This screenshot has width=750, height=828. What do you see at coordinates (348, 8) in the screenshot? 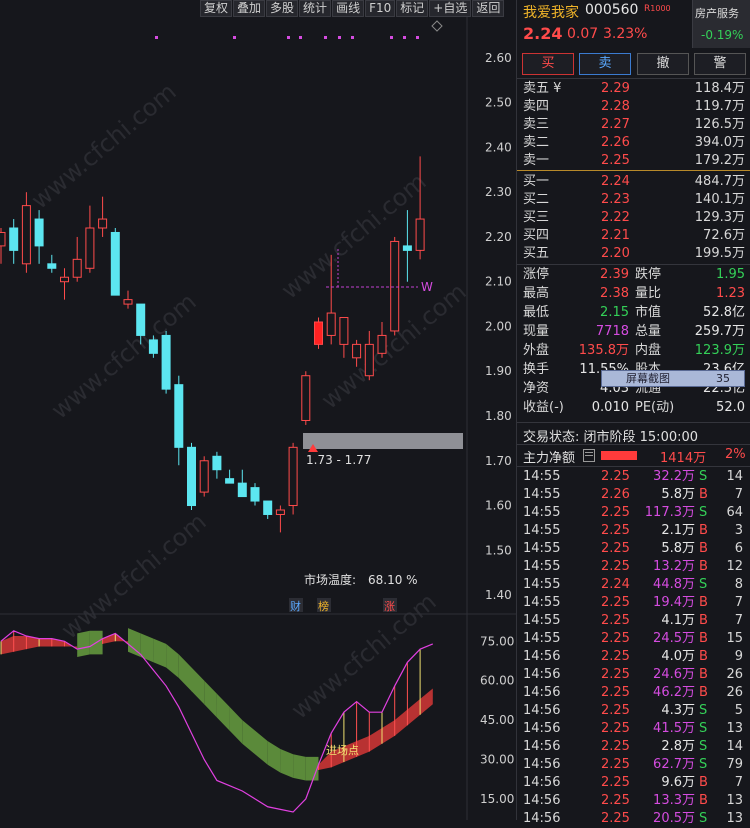
I see `toolbar-button-4: 画线` at bounding box center [348, 8].